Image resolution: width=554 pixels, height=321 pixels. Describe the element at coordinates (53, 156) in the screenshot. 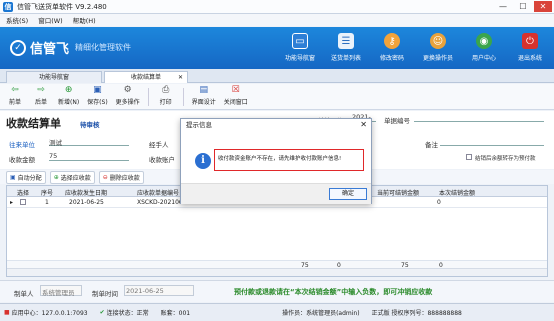

I see `amount-value: 75` at that location.